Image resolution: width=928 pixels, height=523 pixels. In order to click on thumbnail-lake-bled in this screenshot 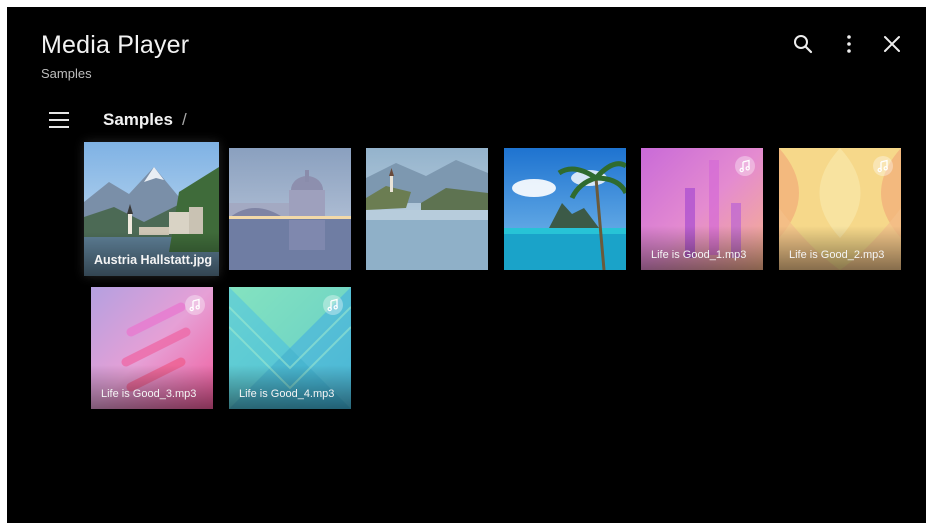, I will do `click(427, 209)`.